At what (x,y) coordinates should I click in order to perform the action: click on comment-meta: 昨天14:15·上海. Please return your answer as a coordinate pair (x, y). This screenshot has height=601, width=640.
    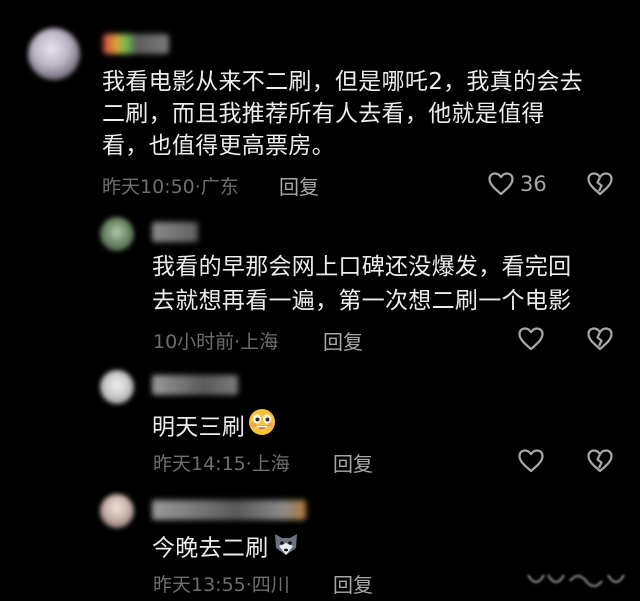
    Looking at the image, I should click on (221, 464).